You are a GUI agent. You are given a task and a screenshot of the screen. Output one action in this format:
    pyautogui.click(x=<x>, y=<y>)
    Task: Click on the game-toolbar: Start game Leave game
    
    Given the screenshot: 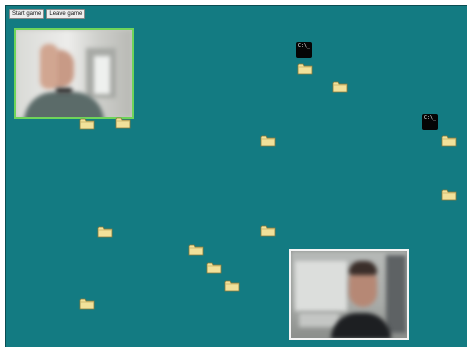 What is the action you would take?
    pyautogui.click(x=47, y=14)
    